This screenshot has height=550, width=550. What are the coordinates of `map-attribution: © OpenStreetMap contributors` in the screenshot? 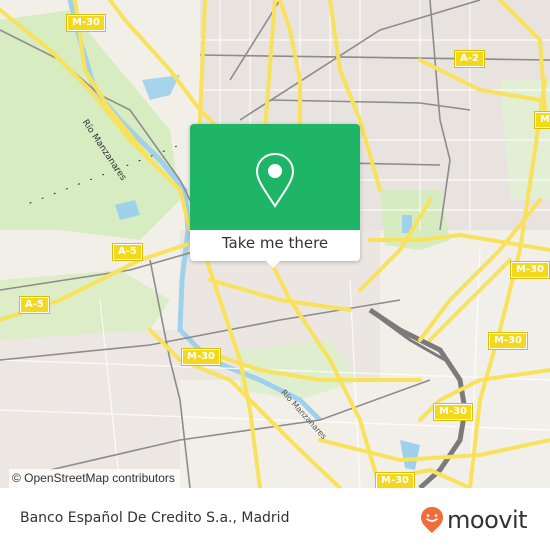 It's located at (94, 478).